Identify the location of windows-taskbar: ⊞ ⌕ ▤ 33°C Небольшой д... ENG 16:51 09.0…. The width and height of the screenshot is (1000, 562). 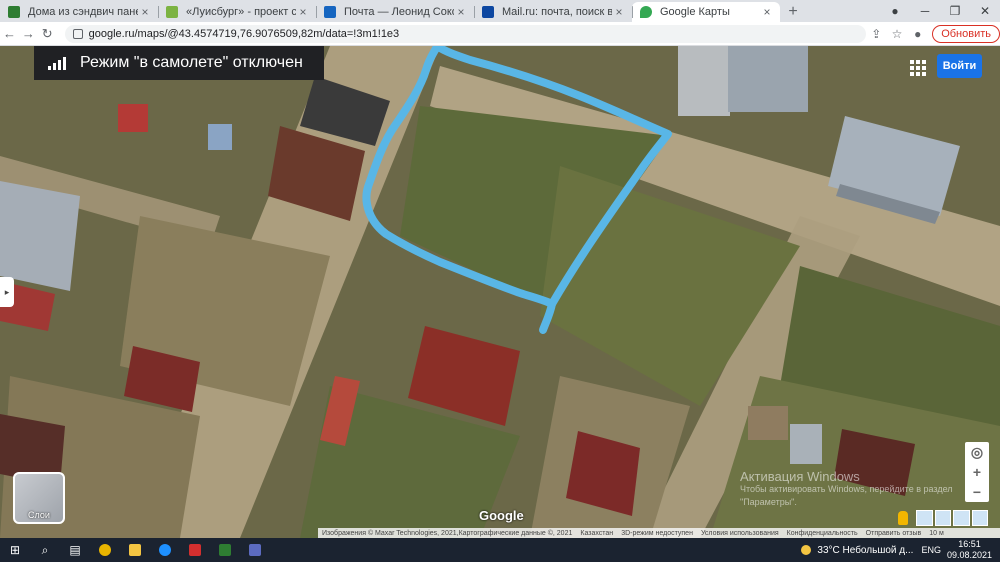
(500, 550).